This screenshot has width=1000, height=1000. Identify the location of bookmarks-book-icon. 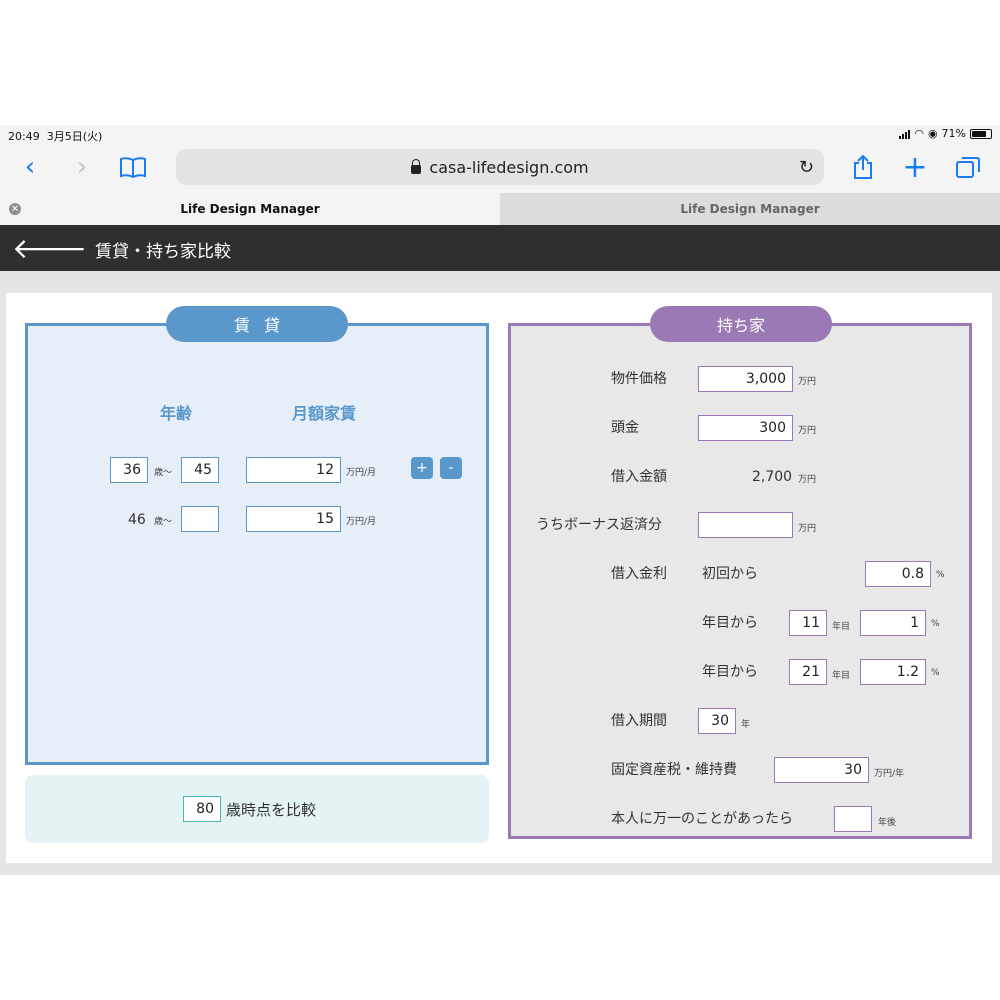
(133, 167).